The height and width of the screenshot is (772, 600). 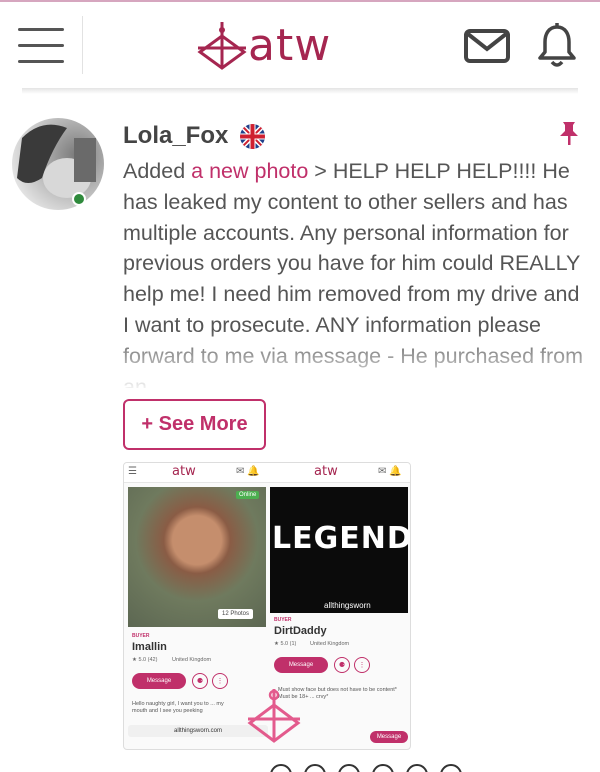 I want to click on logo-mark-icon, so click(x=222, y=46).